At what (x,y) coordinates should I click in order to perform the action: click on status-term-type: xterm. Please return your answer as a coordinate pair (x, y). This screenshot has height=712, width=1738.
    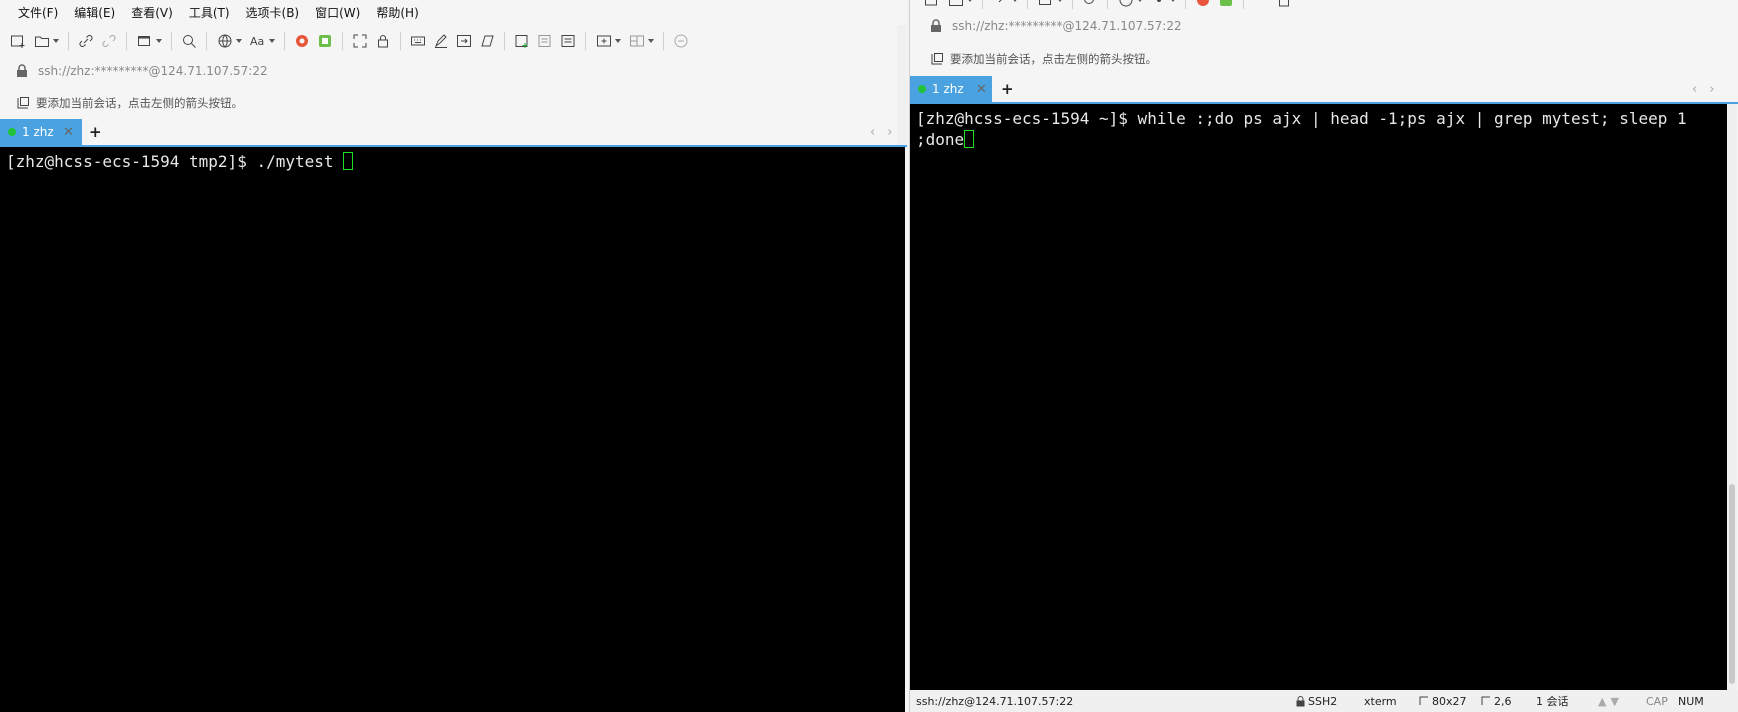
    Looking at the image, I should click on (1380, 701).